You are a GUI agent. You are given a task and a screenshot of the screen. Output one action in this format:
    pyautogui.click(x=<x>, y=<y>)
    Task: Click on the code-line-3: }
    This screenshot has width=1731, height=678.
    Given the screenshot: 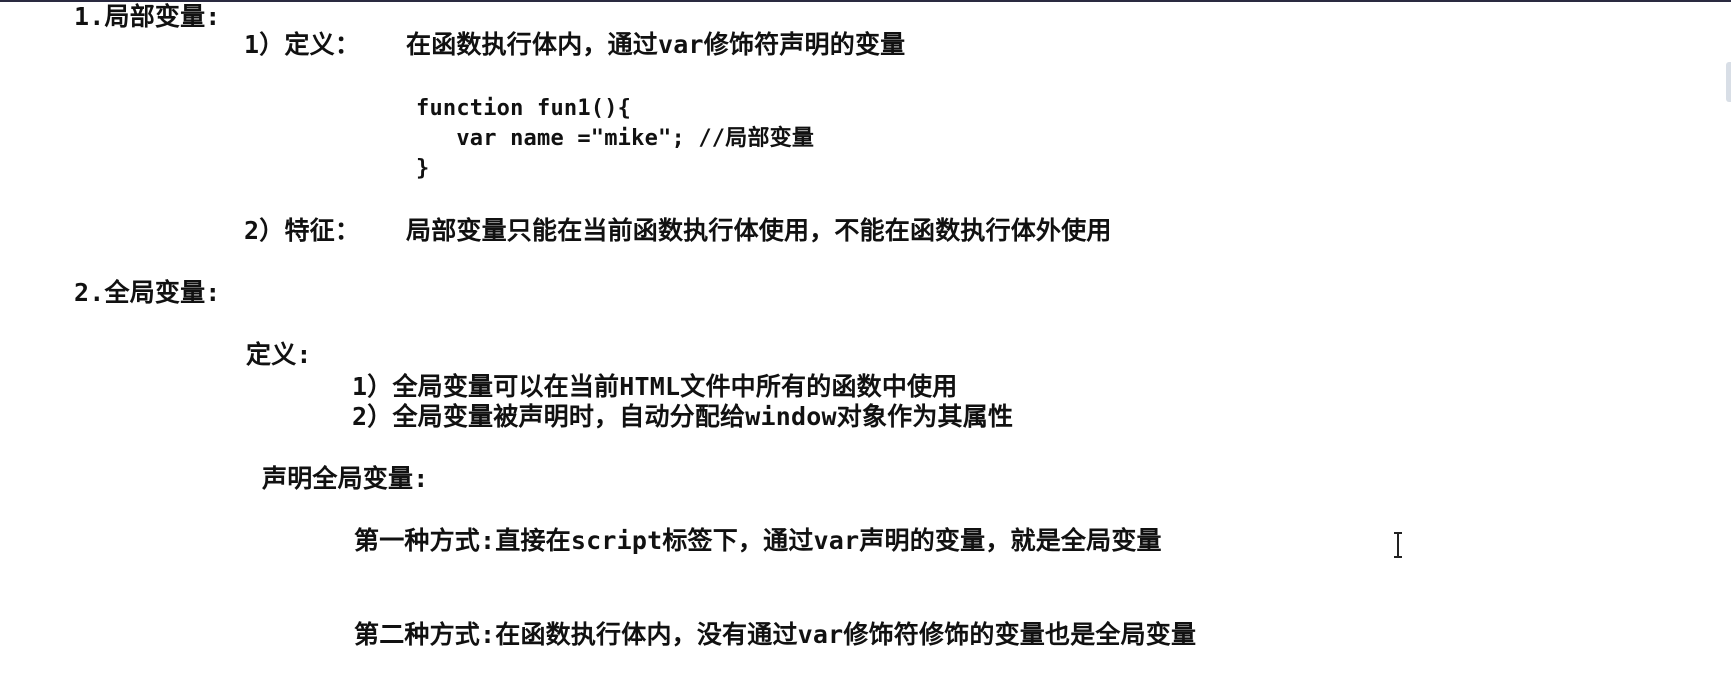 What is the action you would take?
    pyautogui.click(x=423, y=168)
    